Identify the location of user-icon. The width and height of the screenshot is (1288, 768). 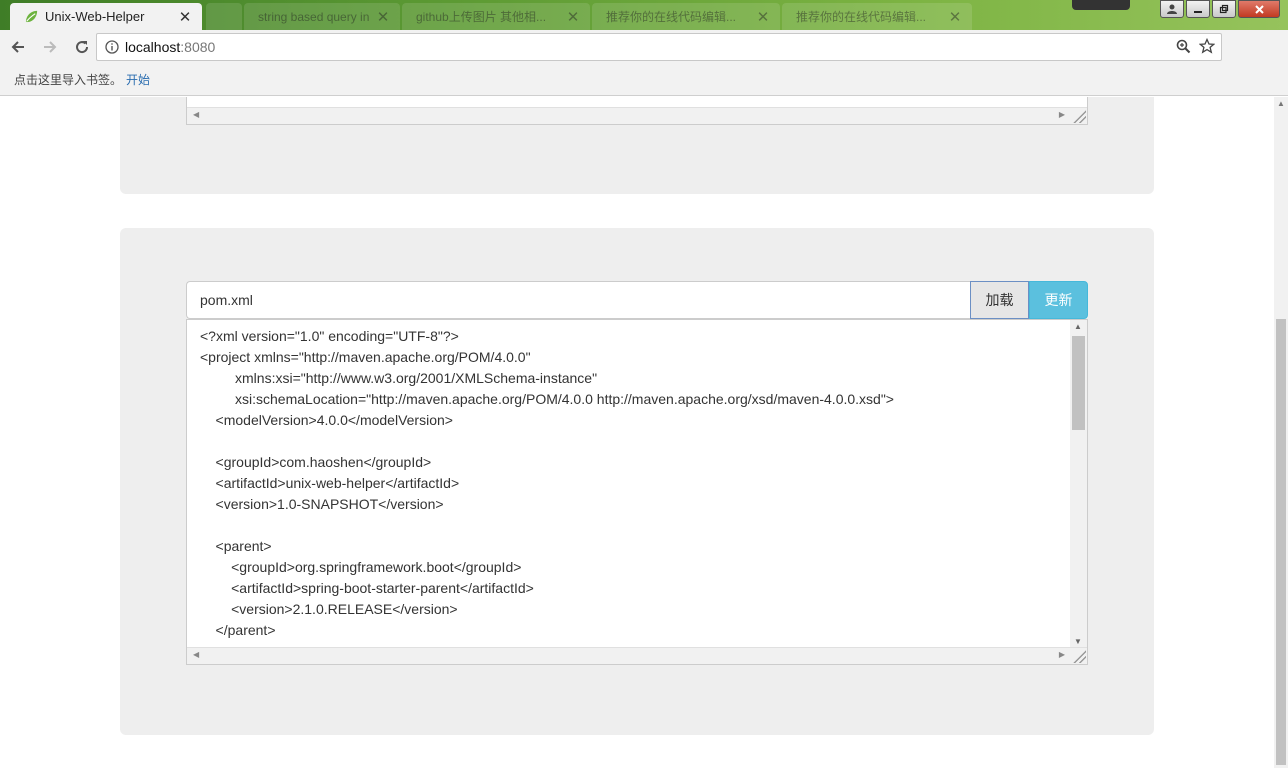
(1172, 9).